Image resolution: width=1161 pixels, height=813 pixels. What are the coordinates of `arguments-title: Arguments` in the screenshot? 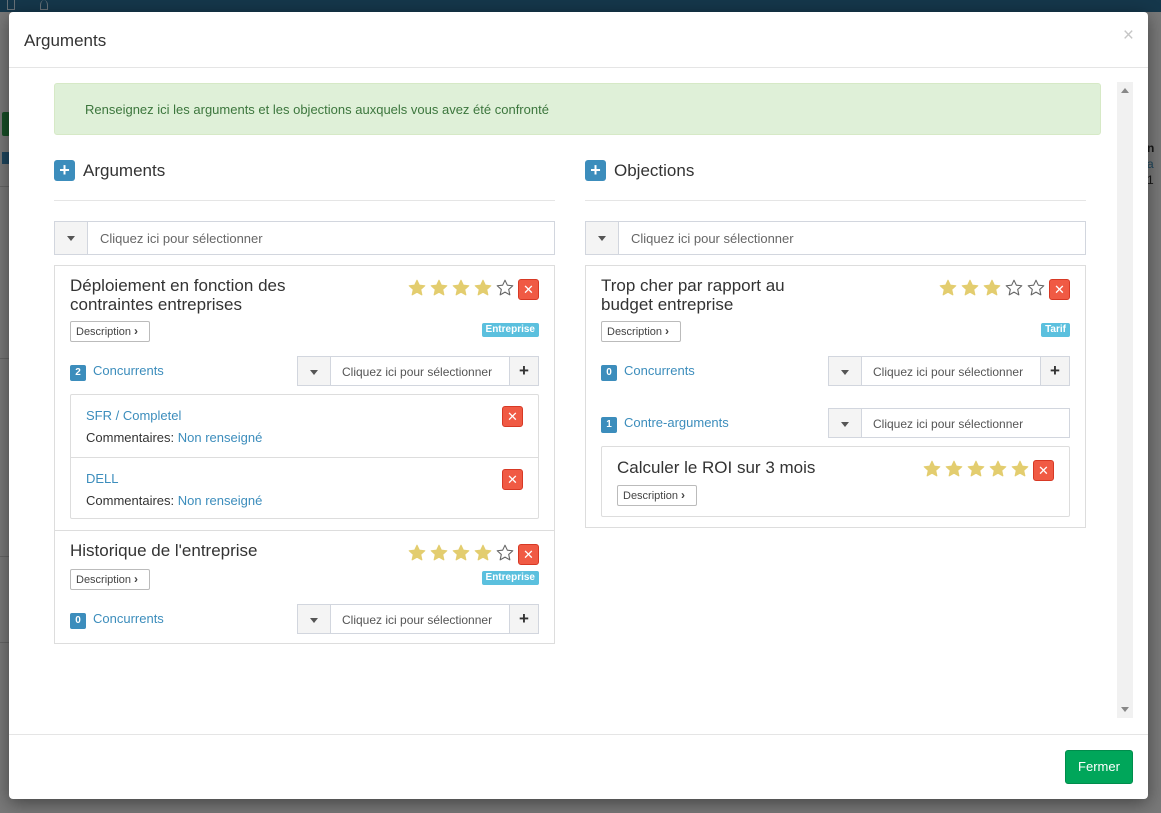 It's located at (124, 170).